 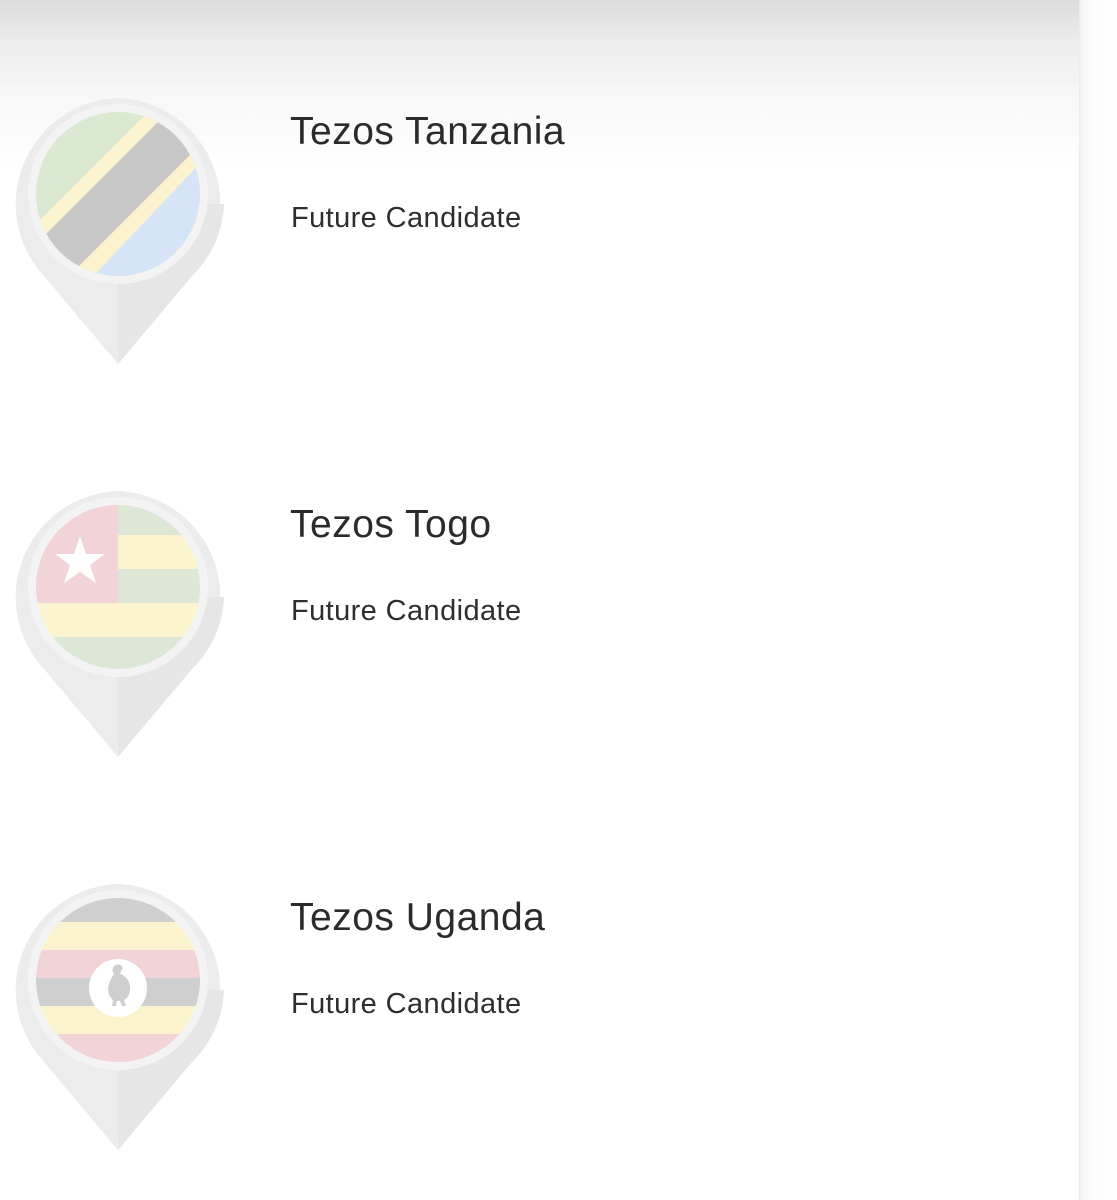 What do you see at coordinates (118, 233) in the screenshot?
I see `tanzania-flag-icon` at bounding box center [118, 233].